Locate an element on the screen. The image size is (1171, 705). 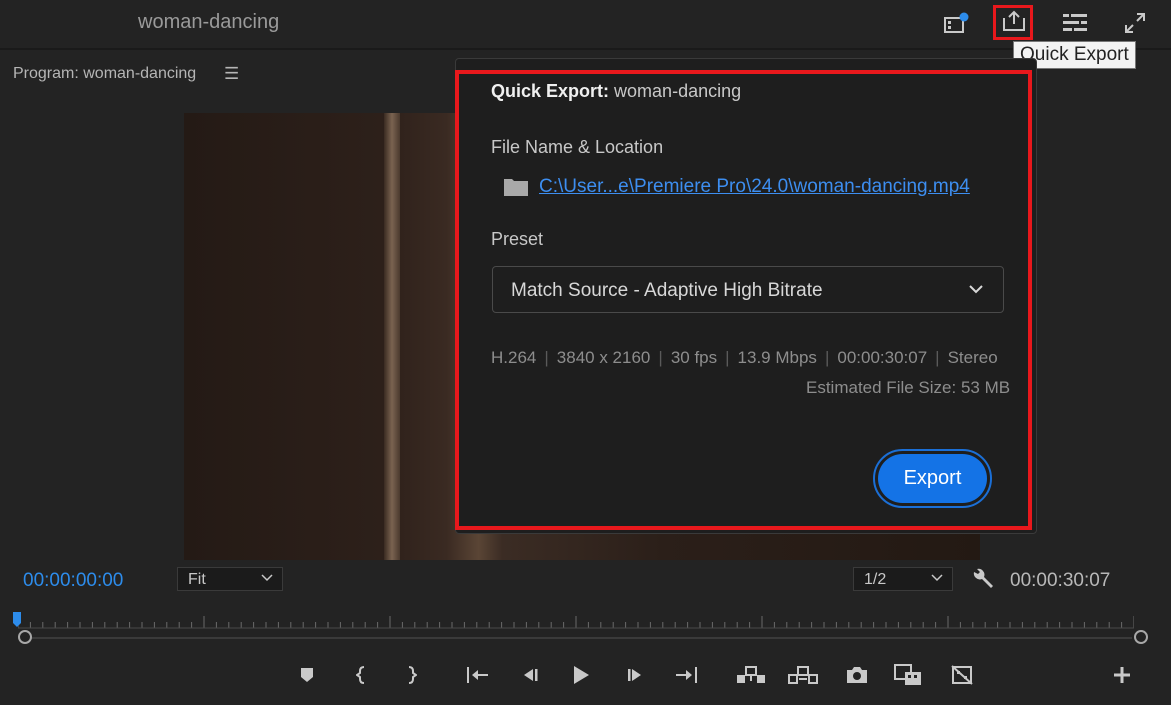
spec-audio: Stereo is located at coordinates (972, 357).